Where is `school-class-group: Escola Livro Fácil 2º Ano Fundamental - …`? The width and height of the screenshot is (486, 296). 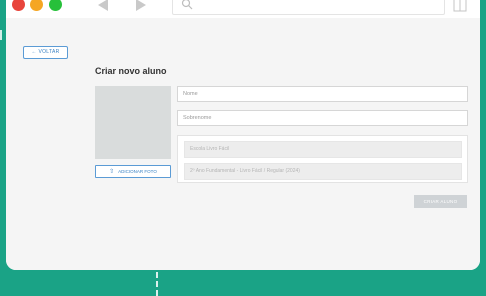
school-class-group: Escola Livro Fácil 2º Ano Fundamental - … is located at coordinates (322, 159).